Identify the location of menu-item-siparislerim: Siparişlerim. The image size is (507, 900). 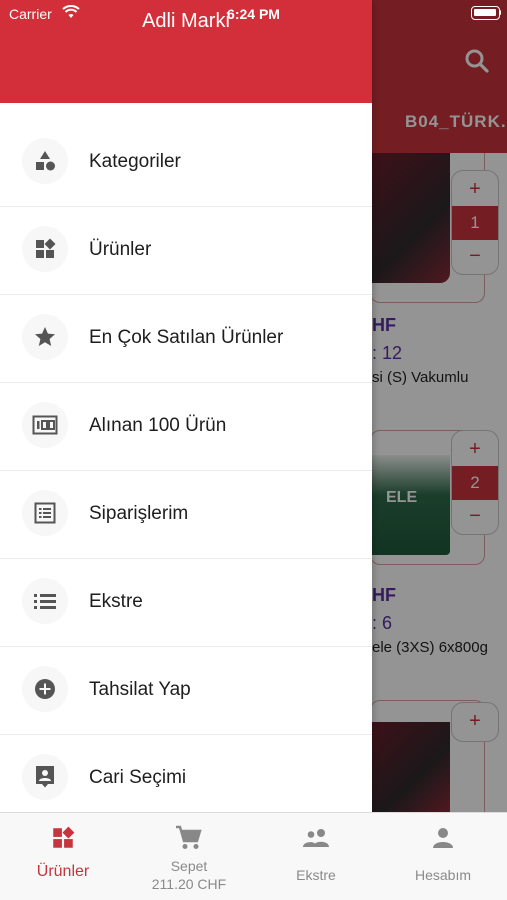
(186, 515).